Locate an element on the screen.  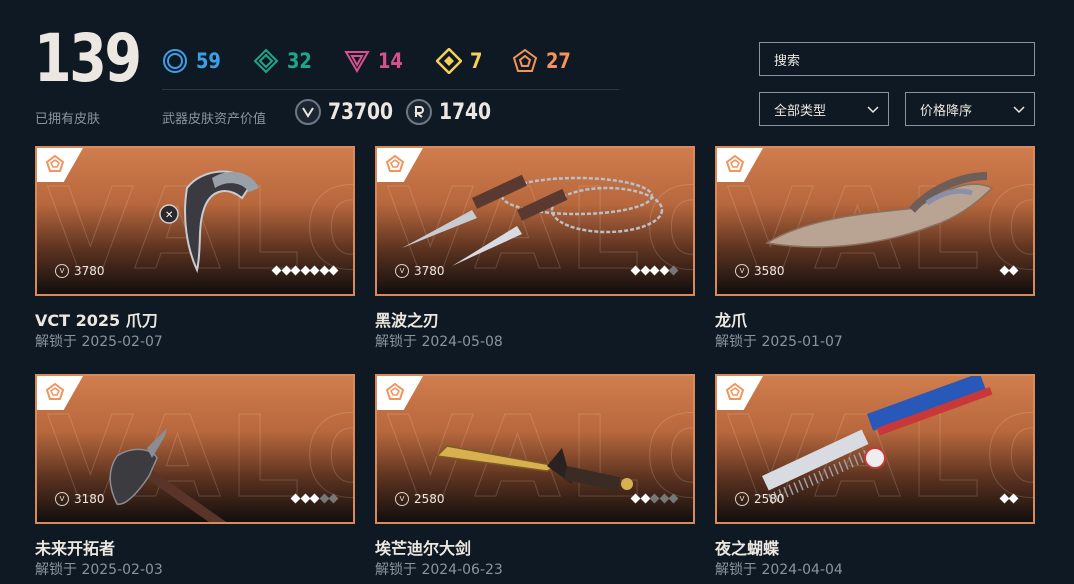
skin-unlock-date: 解锁于 2024-04-04 is located at coordinates (779, 570).